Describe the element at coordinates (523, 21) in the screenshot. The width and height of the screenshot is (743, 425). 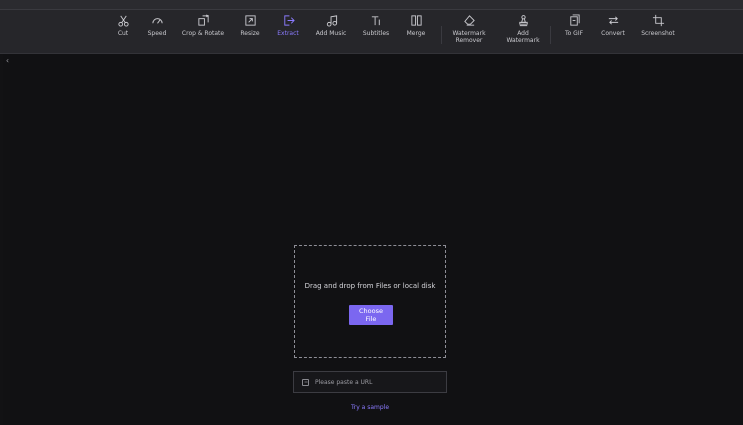
I see `stamp-icon` at that location.